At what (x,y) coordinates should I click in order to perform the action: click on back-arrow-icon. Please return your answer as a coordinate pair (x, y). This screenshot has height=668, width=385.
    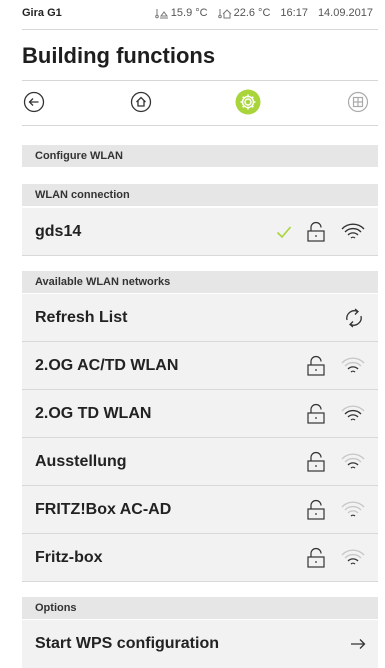
    Looking at the image, I should click on (34, 102).